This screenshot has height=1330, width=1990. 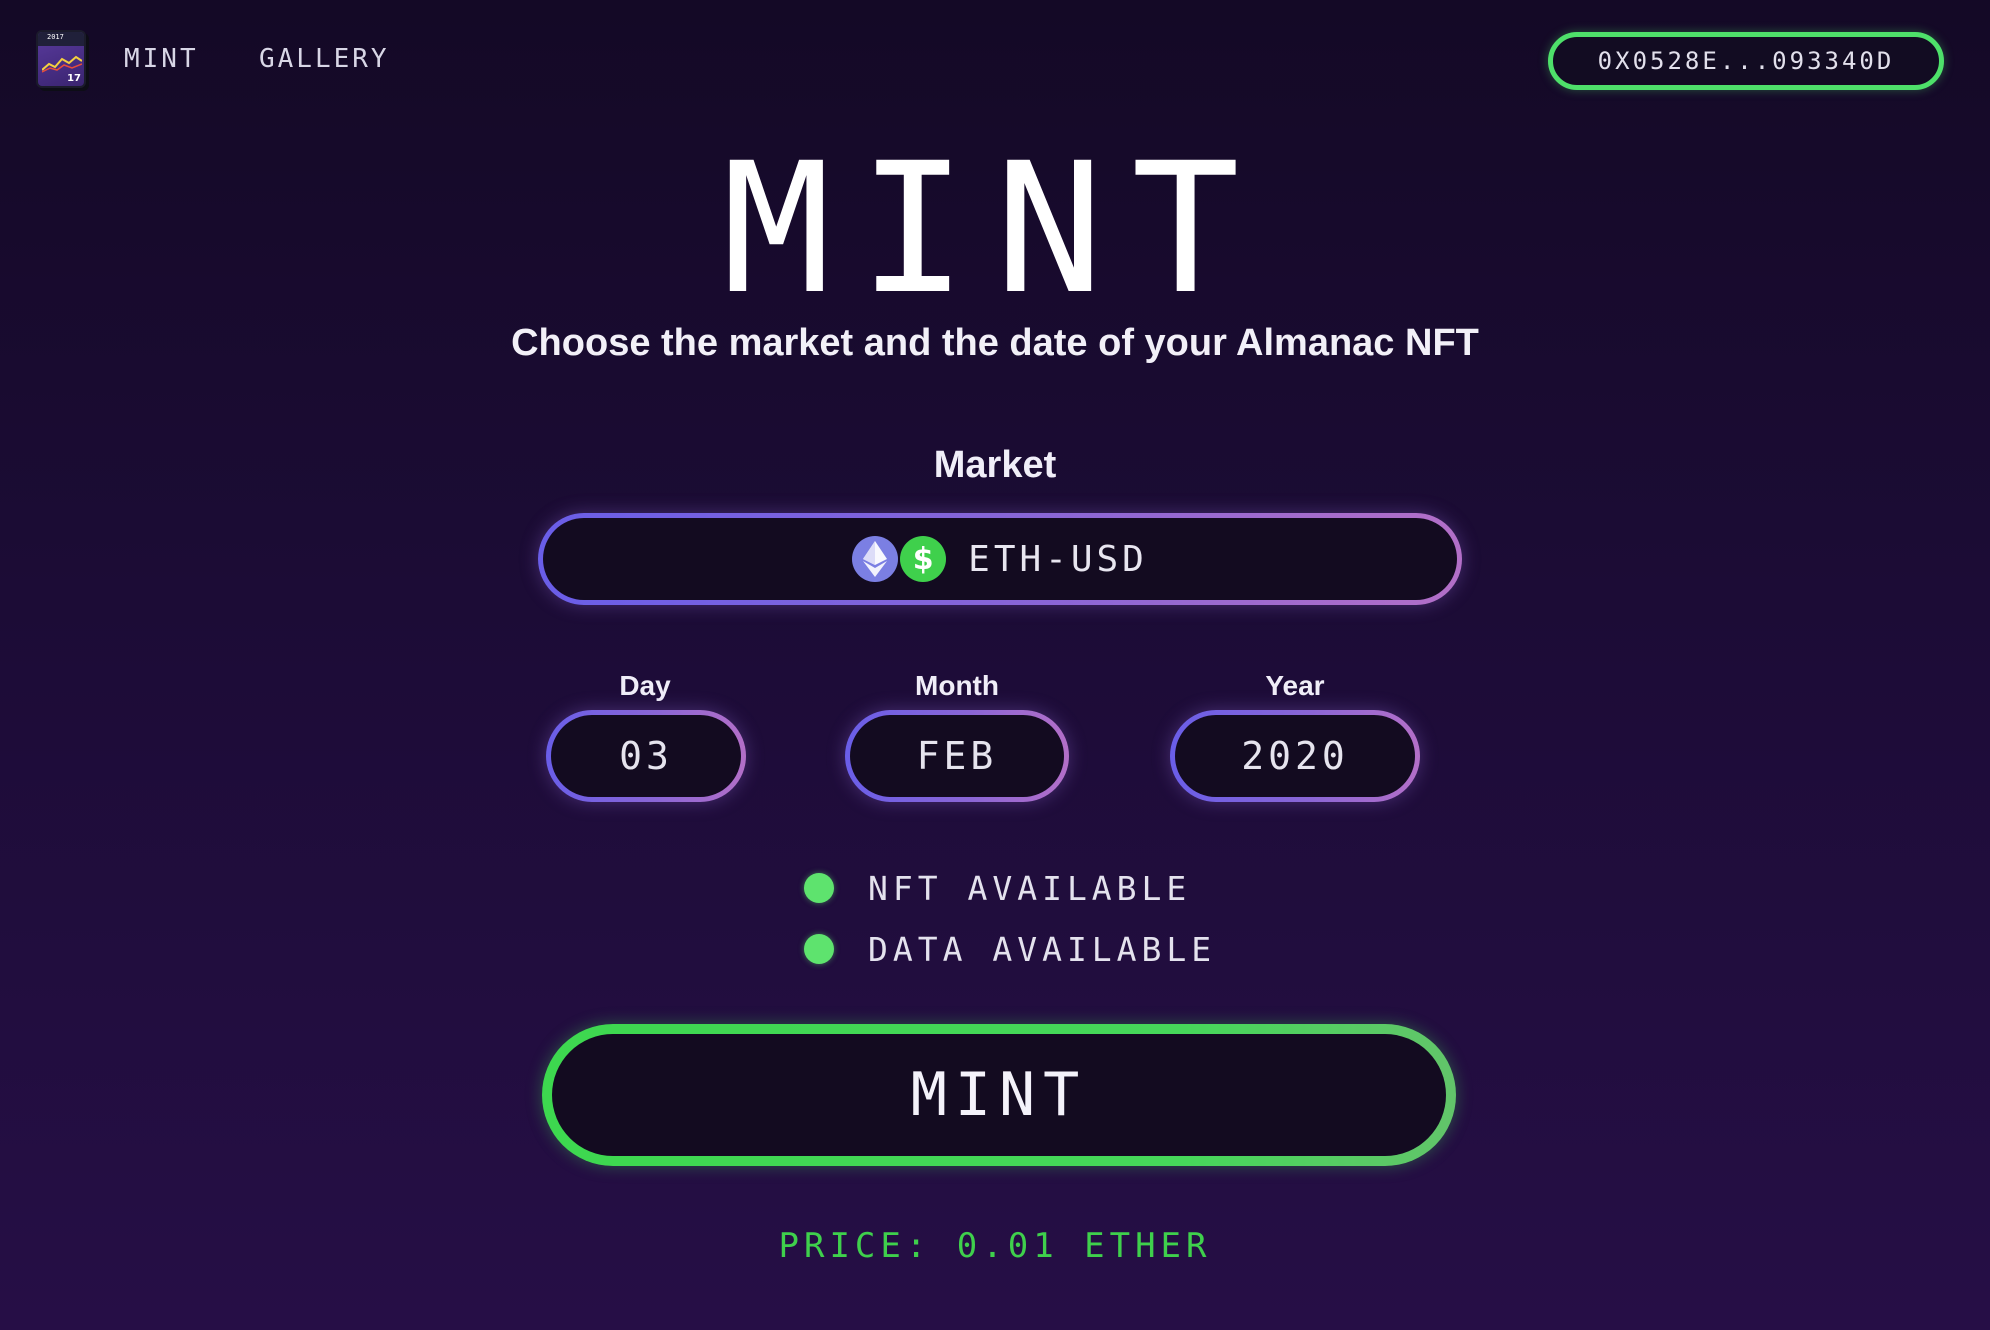 What do you see at coordinates (995, 465) in the screenshot?
I see `market-label: Market` at bounding box center [995, 465].